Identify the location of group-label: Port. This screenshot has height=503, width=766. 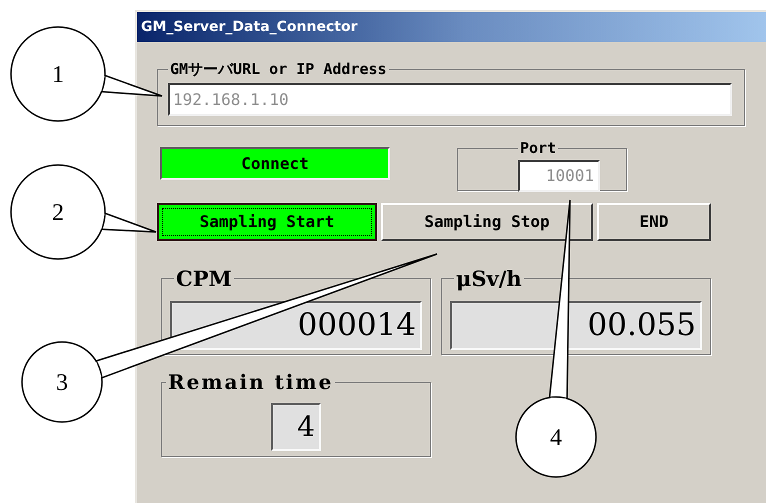
(538, 148).